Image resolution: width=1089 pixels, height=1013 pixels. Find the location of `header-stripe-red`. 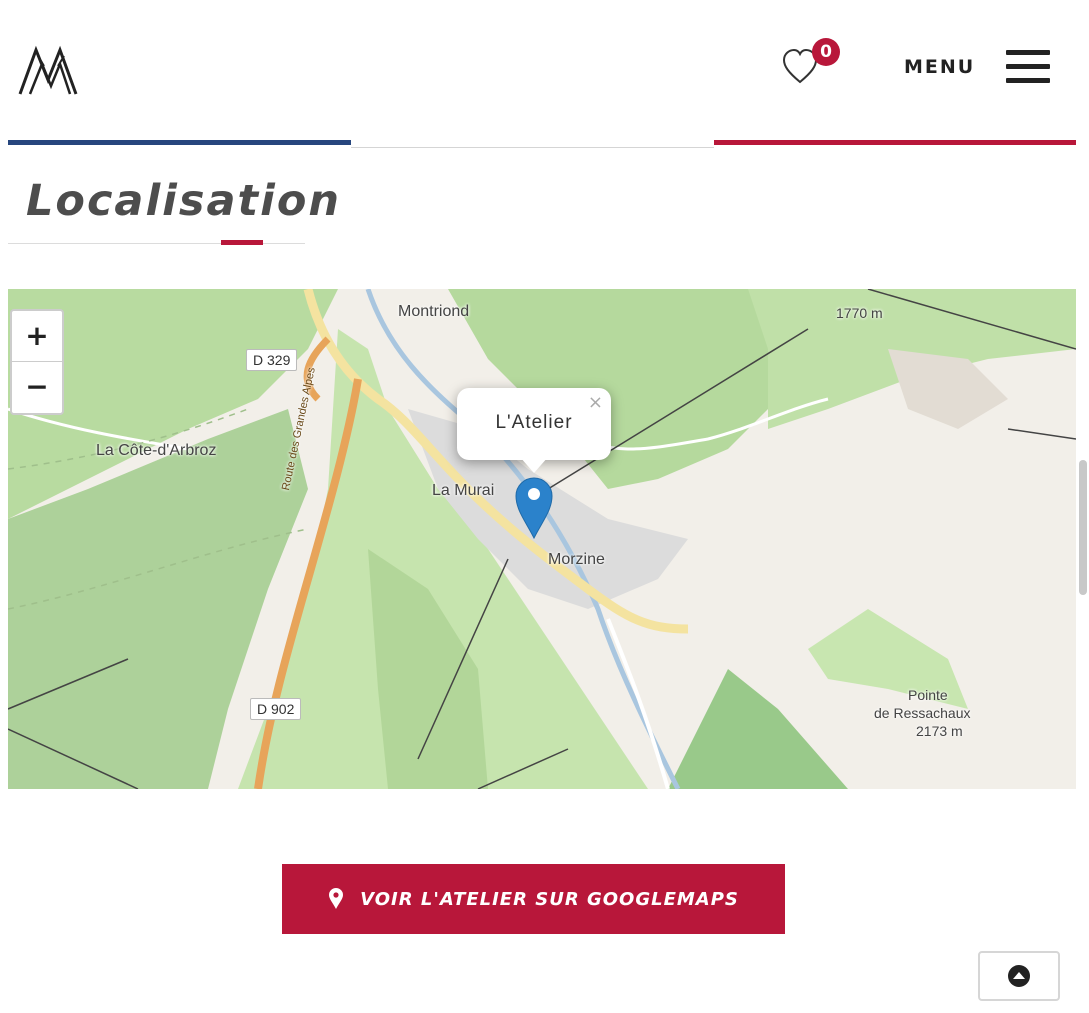

header-stripe-red is located at coordinates (895, 142).